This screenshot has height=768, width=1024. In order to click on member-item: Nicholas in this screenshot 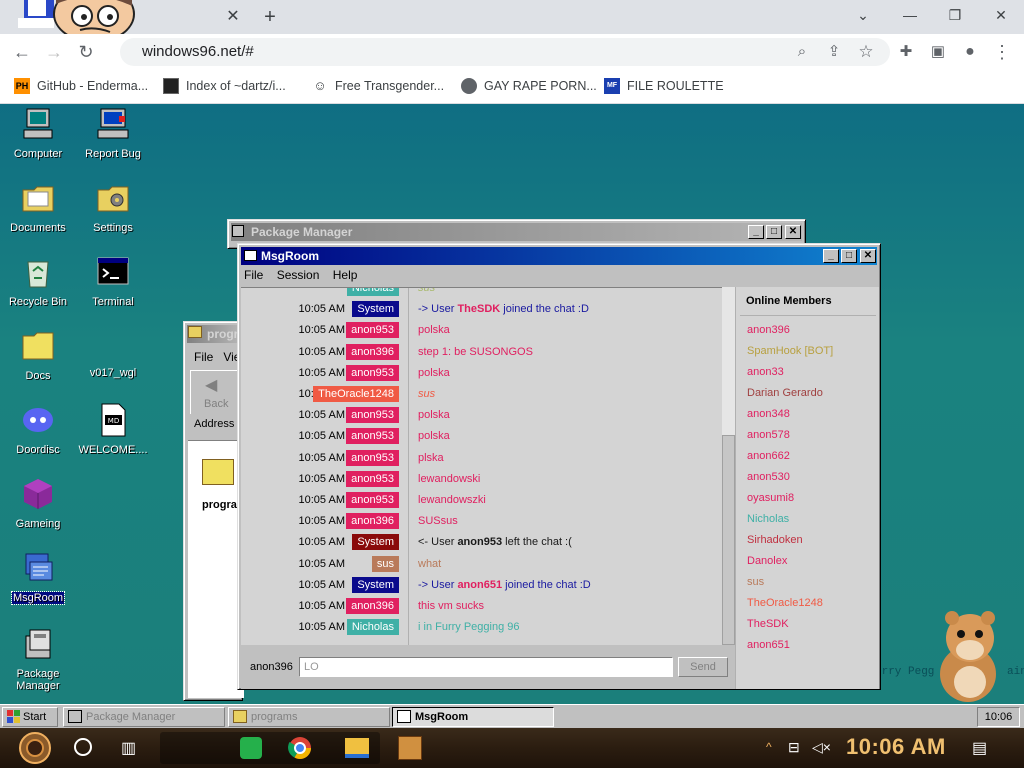, I will do `click(768, 519)`.